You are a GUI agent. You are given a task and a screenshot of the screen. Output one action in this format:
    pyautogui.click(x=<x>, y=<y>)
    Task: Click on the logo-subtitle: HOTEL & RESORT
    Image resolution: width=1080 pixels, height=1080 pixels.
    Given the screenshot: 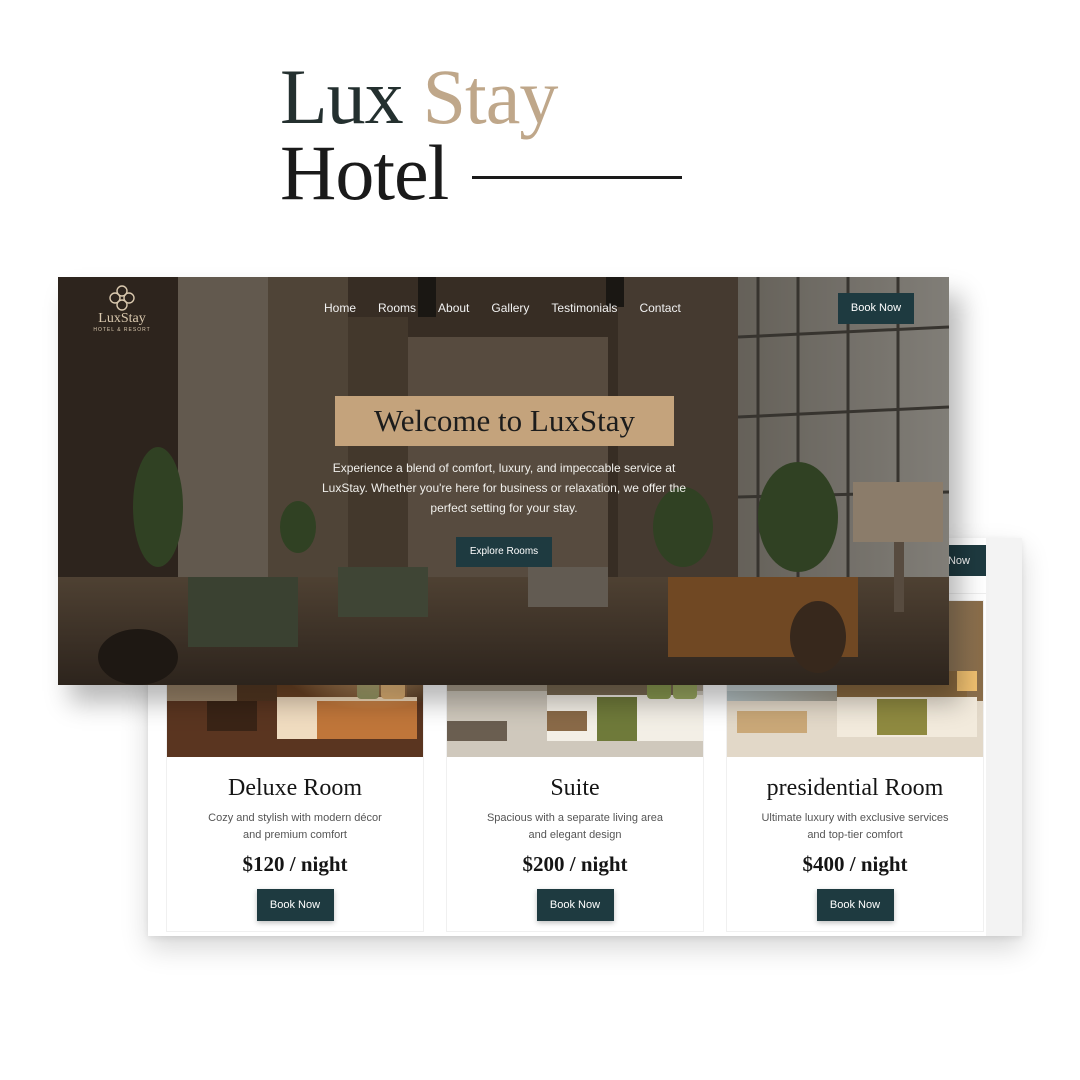 What is the action you would take?
    pyautogui.click(x=122, y=330)
    